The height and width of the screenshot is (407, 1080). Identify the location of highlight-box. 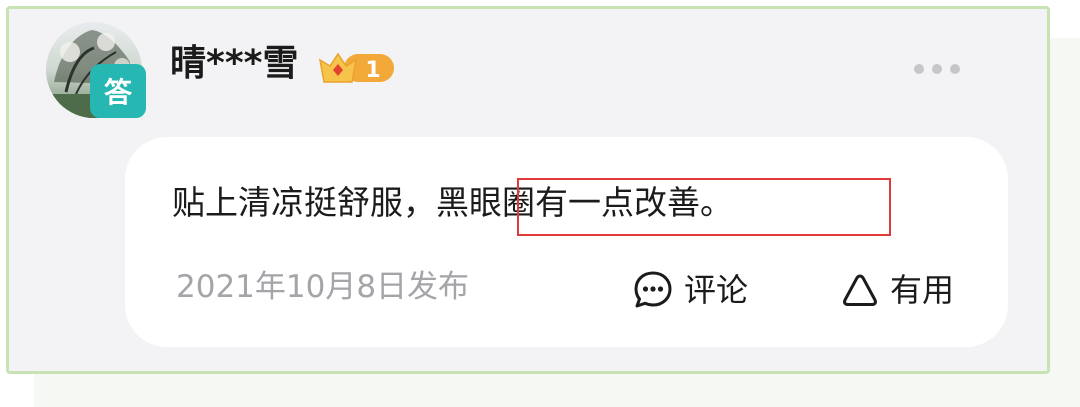
(704, 207).